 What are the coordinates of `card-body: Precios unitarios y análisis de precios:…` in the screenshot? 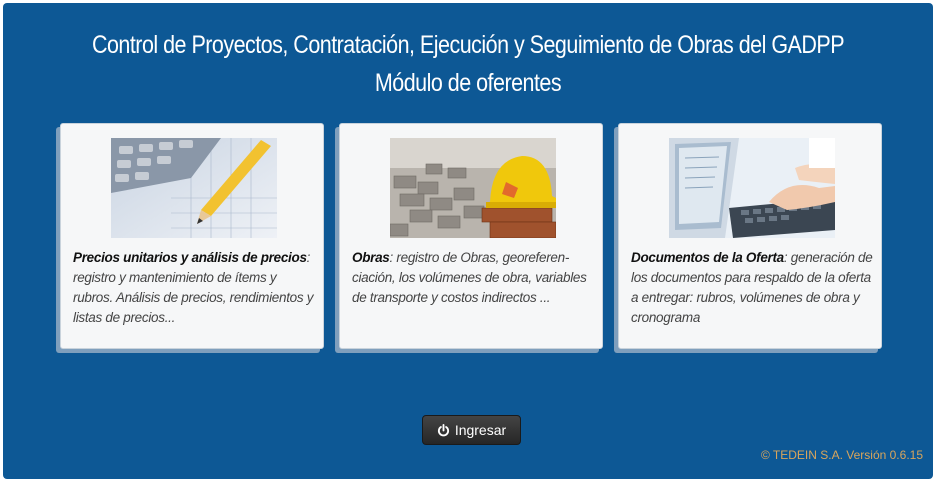 It's located at (192, 236).